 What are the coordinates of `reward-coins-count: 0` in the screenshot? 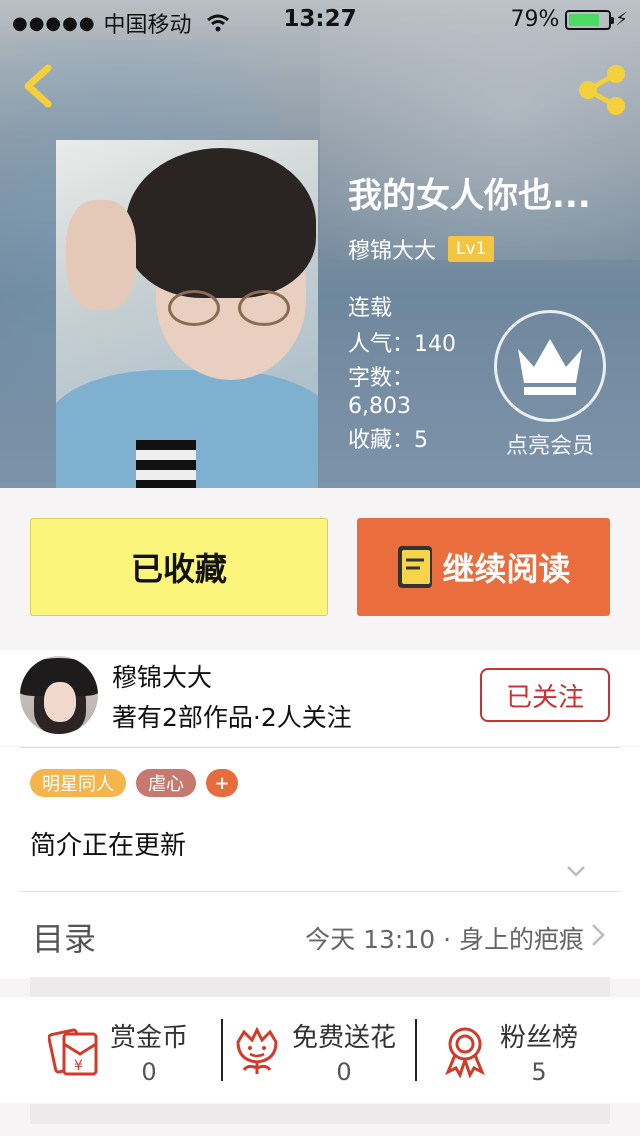 It's located at (149, 1071).